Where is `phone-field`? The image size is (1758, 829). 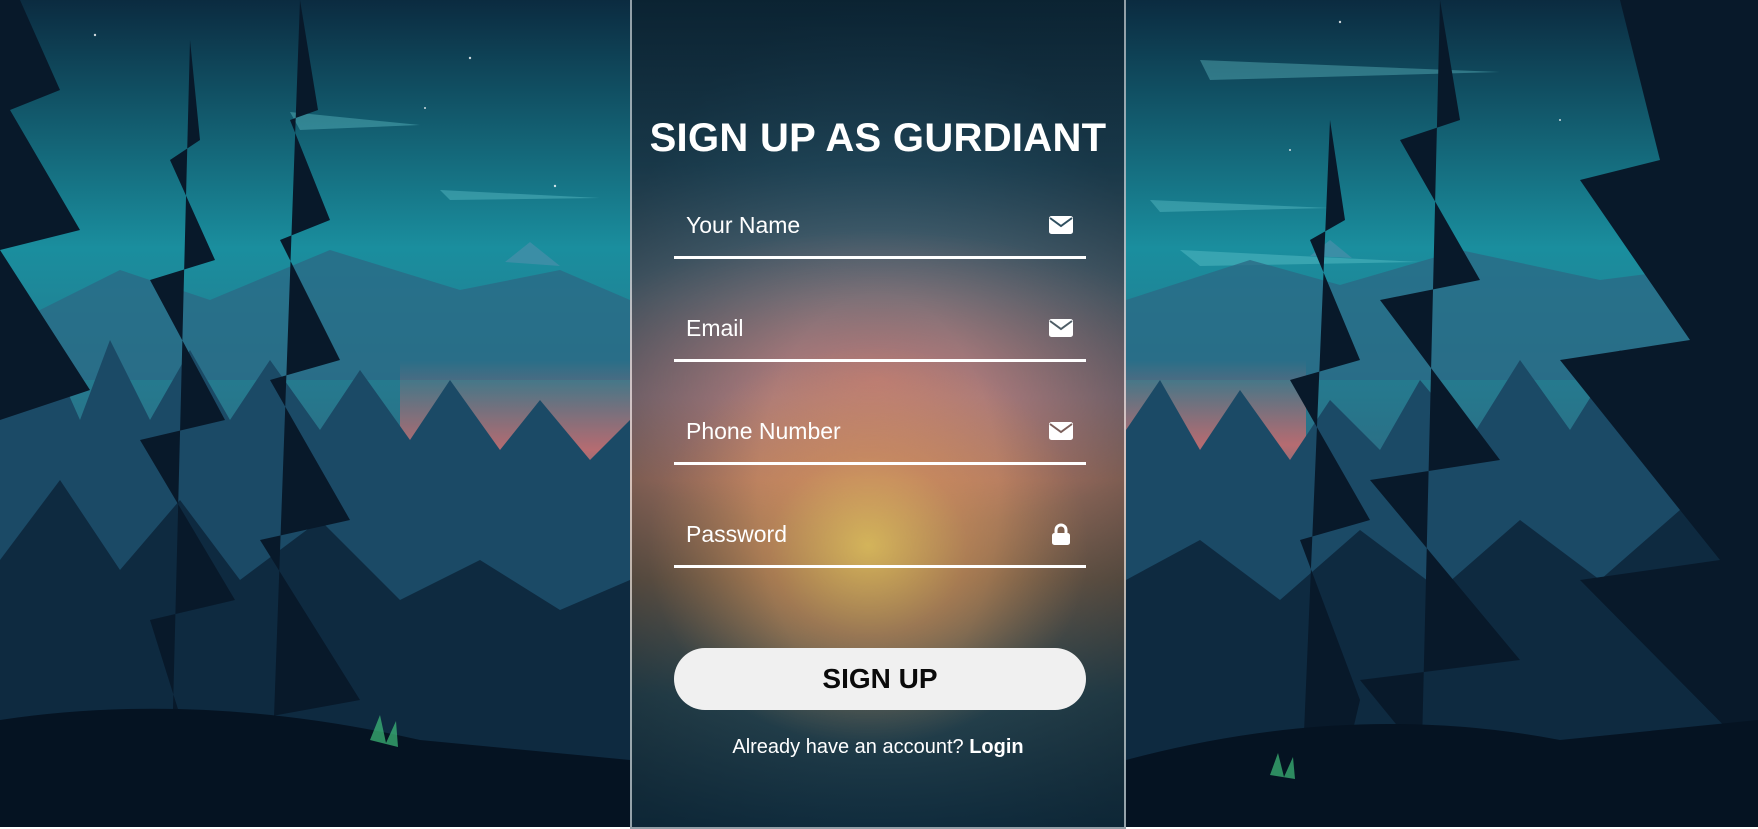
phone-field is located at coordinates (880, 432).